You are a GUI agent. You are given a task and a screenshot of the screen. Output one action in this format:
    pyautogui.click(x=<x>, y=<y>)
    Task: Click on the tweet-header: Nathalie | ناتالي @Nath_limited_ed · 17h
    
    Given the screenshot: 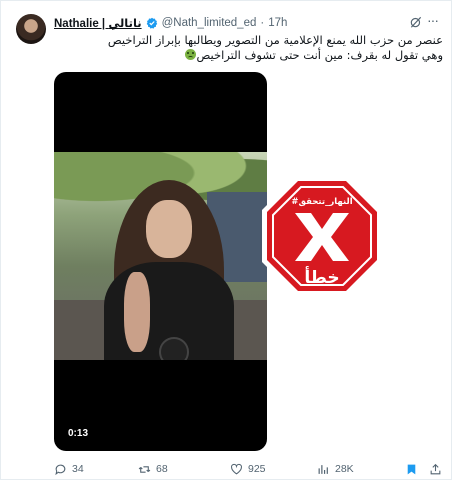 What is the action you would take?
    pyautogui.click(x=232, y=23)
    